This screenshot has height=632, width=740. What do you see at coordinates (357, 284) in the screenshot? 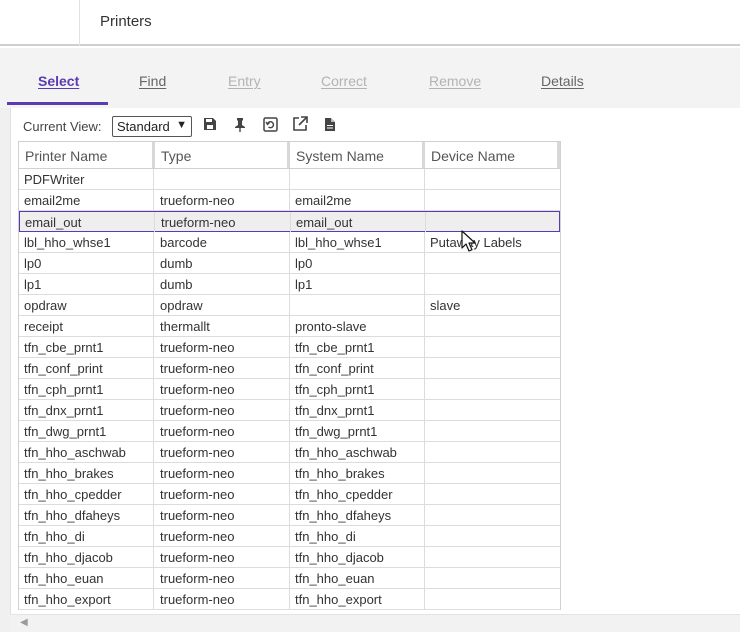
I see `cell-system-name: lp1` at bounding box center [357, 284].